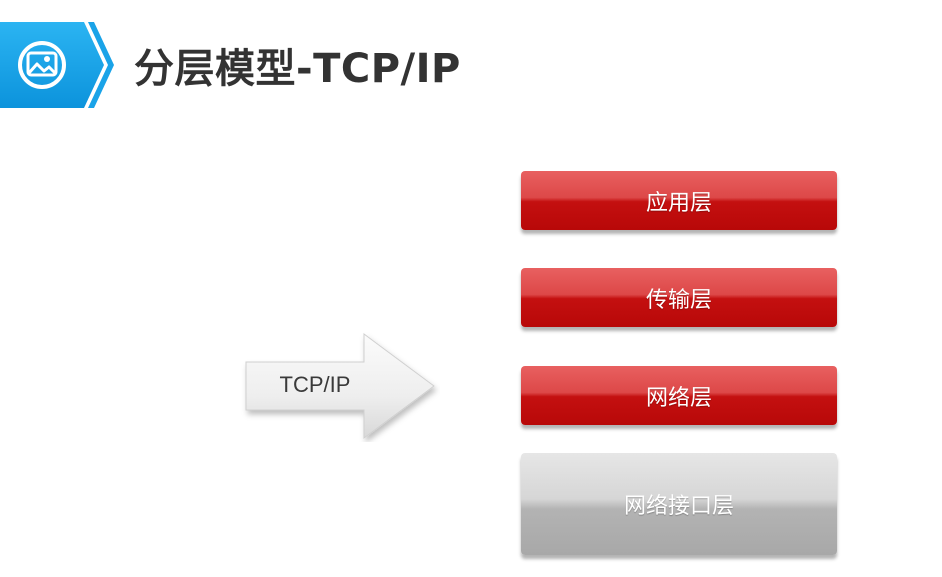  I want to click on layer-network-interface-label: 网络接口层, so click(678, 506).